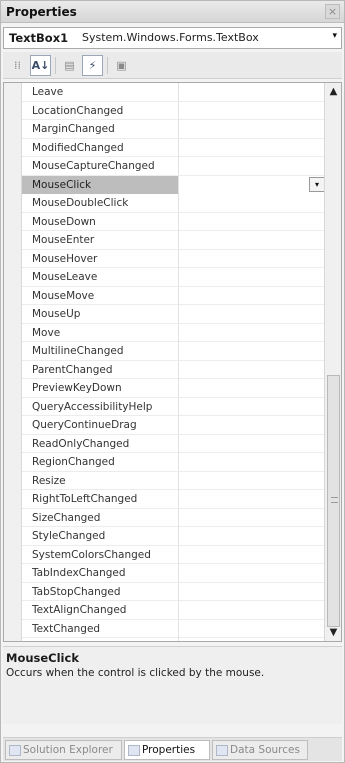  Describe the element at coordinates (173, 369) in the screenshot. I see `property-row: ParentChanged` at that location.